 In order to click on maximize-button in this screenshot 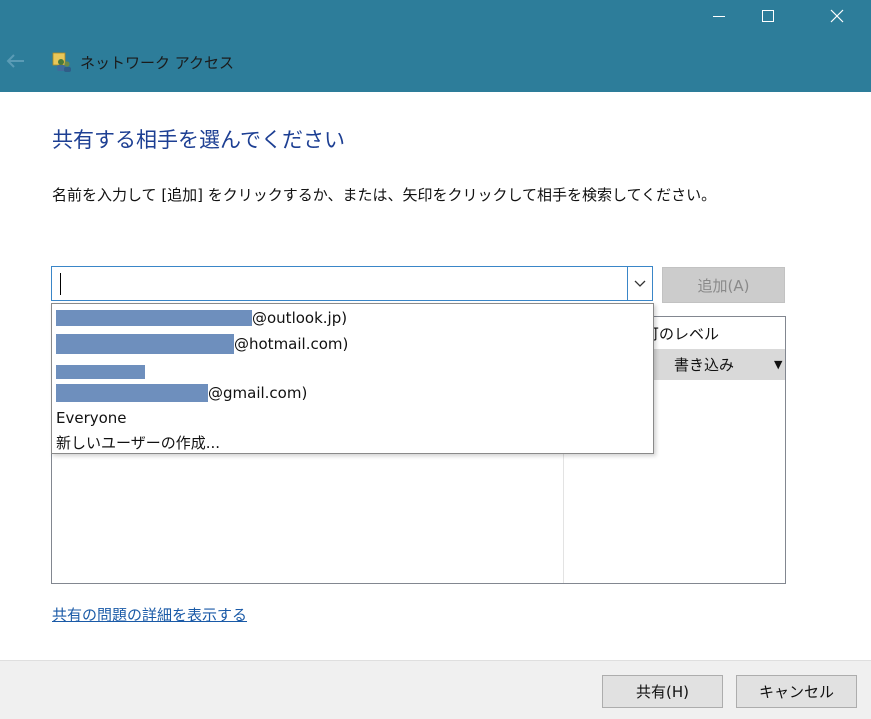, I will do `click(768, 16)`.